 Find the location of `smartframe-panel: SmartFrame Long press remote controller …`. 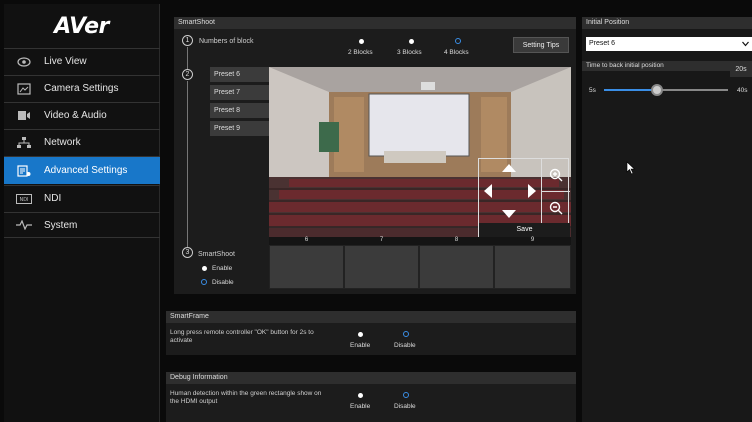

smartframe-panel: SmartFrame Long press remote controller … is located at coordinates (371, 333).